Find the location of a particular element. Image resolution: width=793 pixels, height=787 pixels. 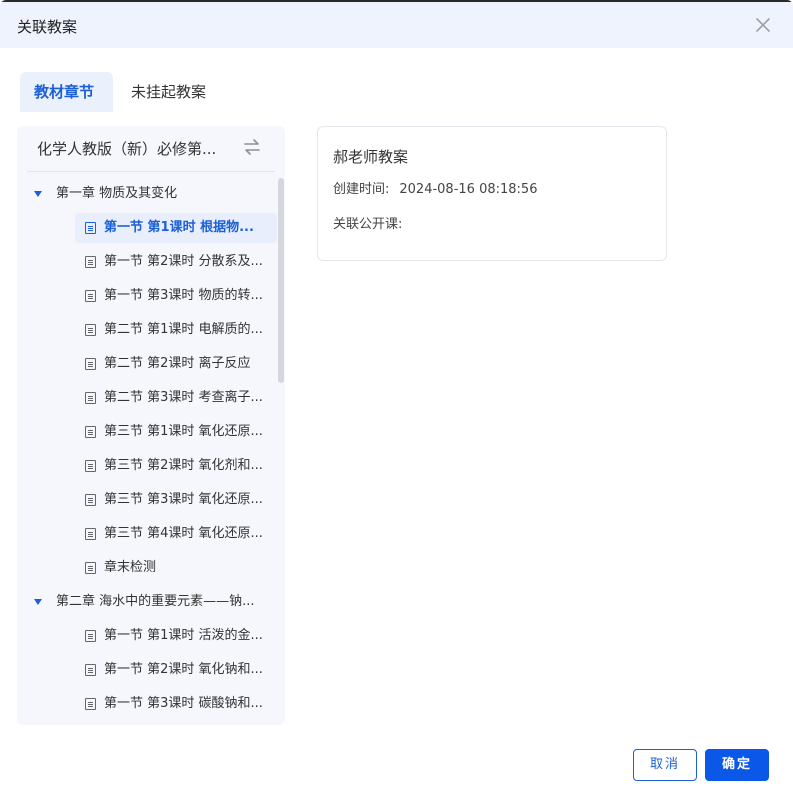

created-time-label: 创建时间: is located at coordinates (361, 189).